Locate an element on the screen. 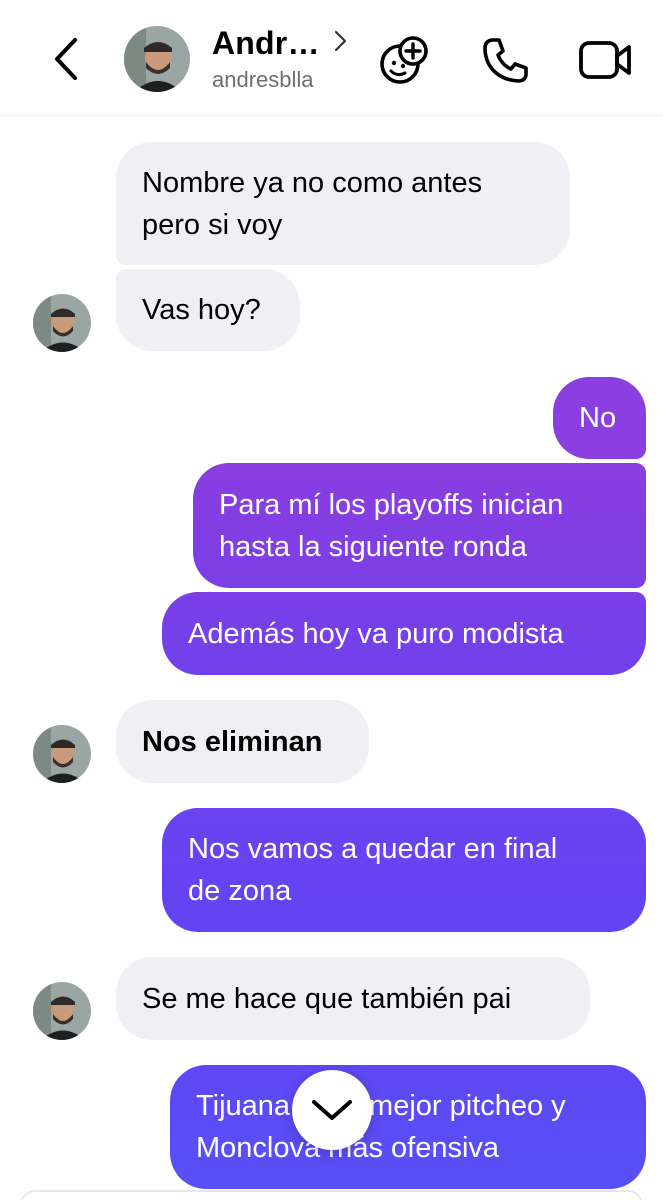  outgoing-message-bubble: No is located at coordinates (599, 418).